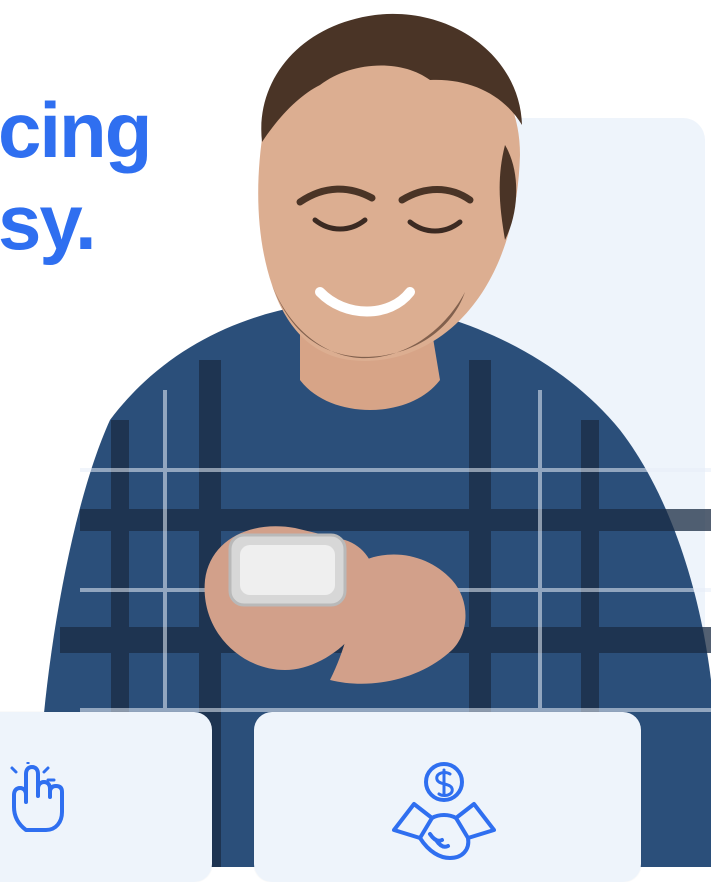  Describe the element at coordinates (444, 815) in the screenshot. I see `money-handshake-icon` at that location.